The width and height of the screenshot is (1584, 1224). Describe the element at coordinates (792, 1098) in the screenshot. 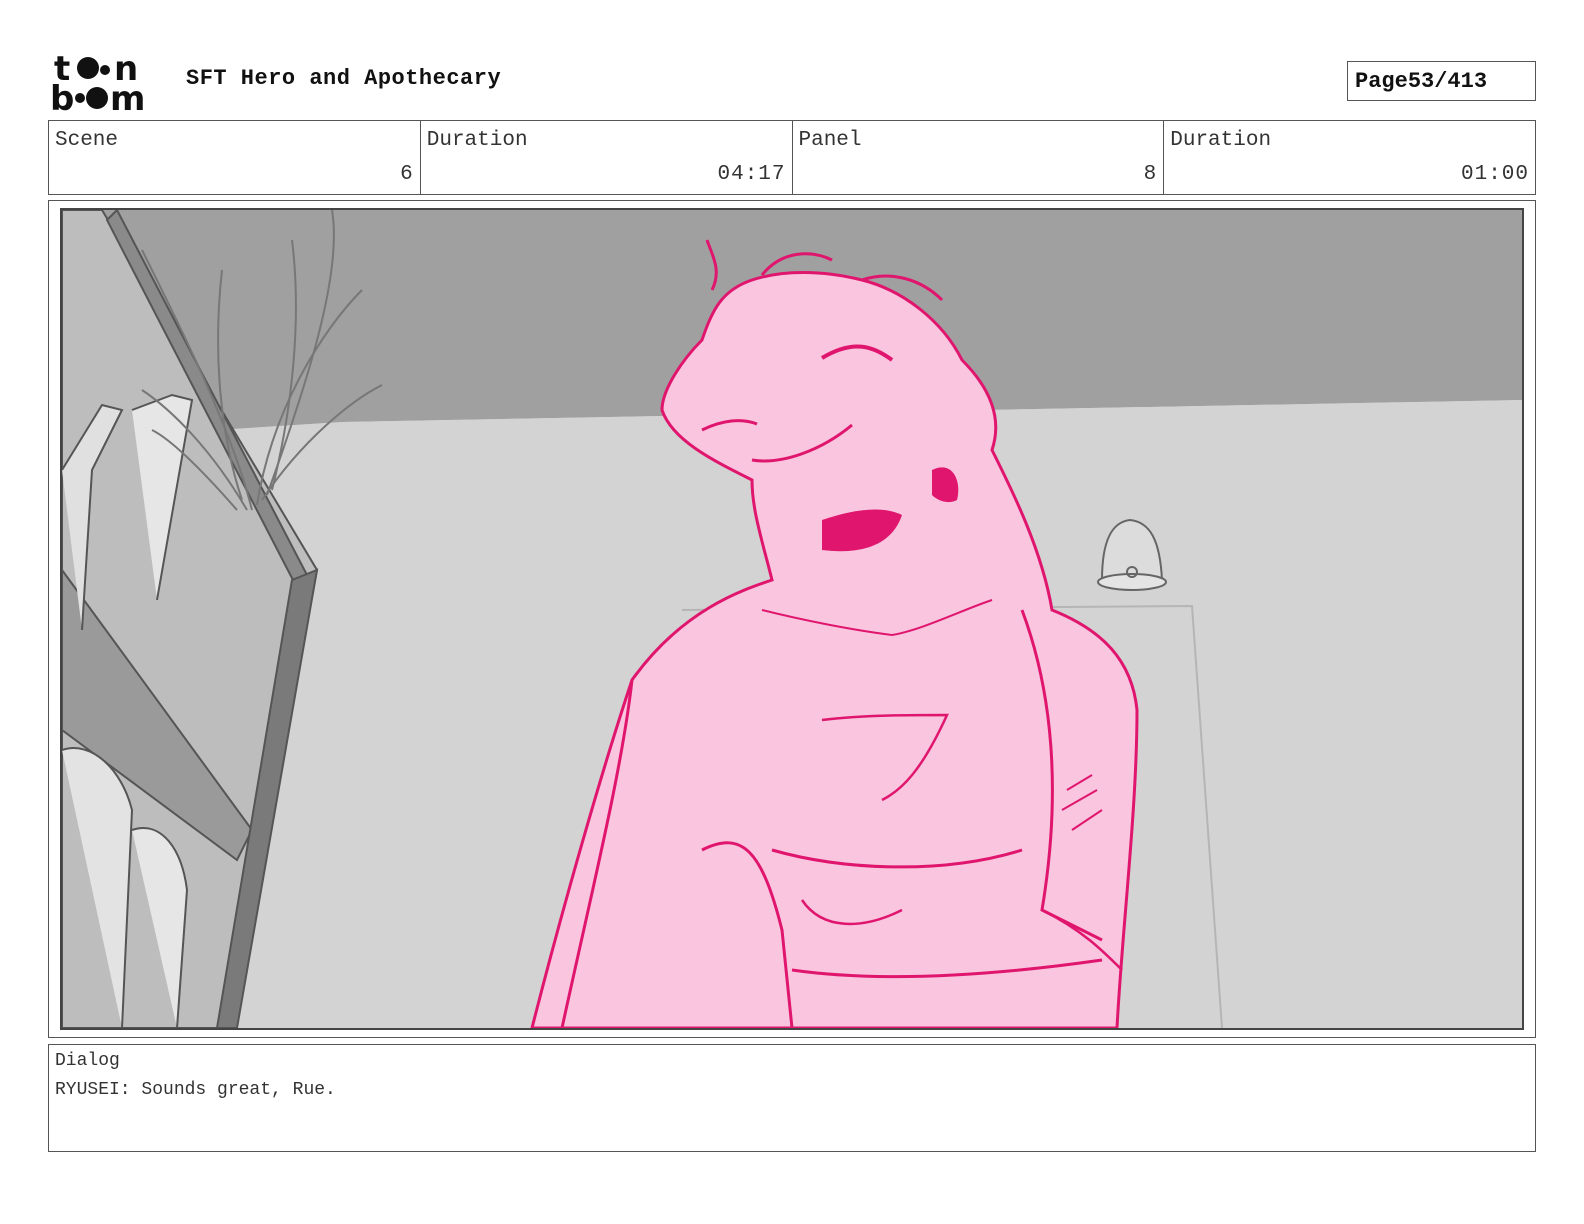

I see `dialog-box: Dialog RYUSEI: Sounds great, Rue.` at that location.